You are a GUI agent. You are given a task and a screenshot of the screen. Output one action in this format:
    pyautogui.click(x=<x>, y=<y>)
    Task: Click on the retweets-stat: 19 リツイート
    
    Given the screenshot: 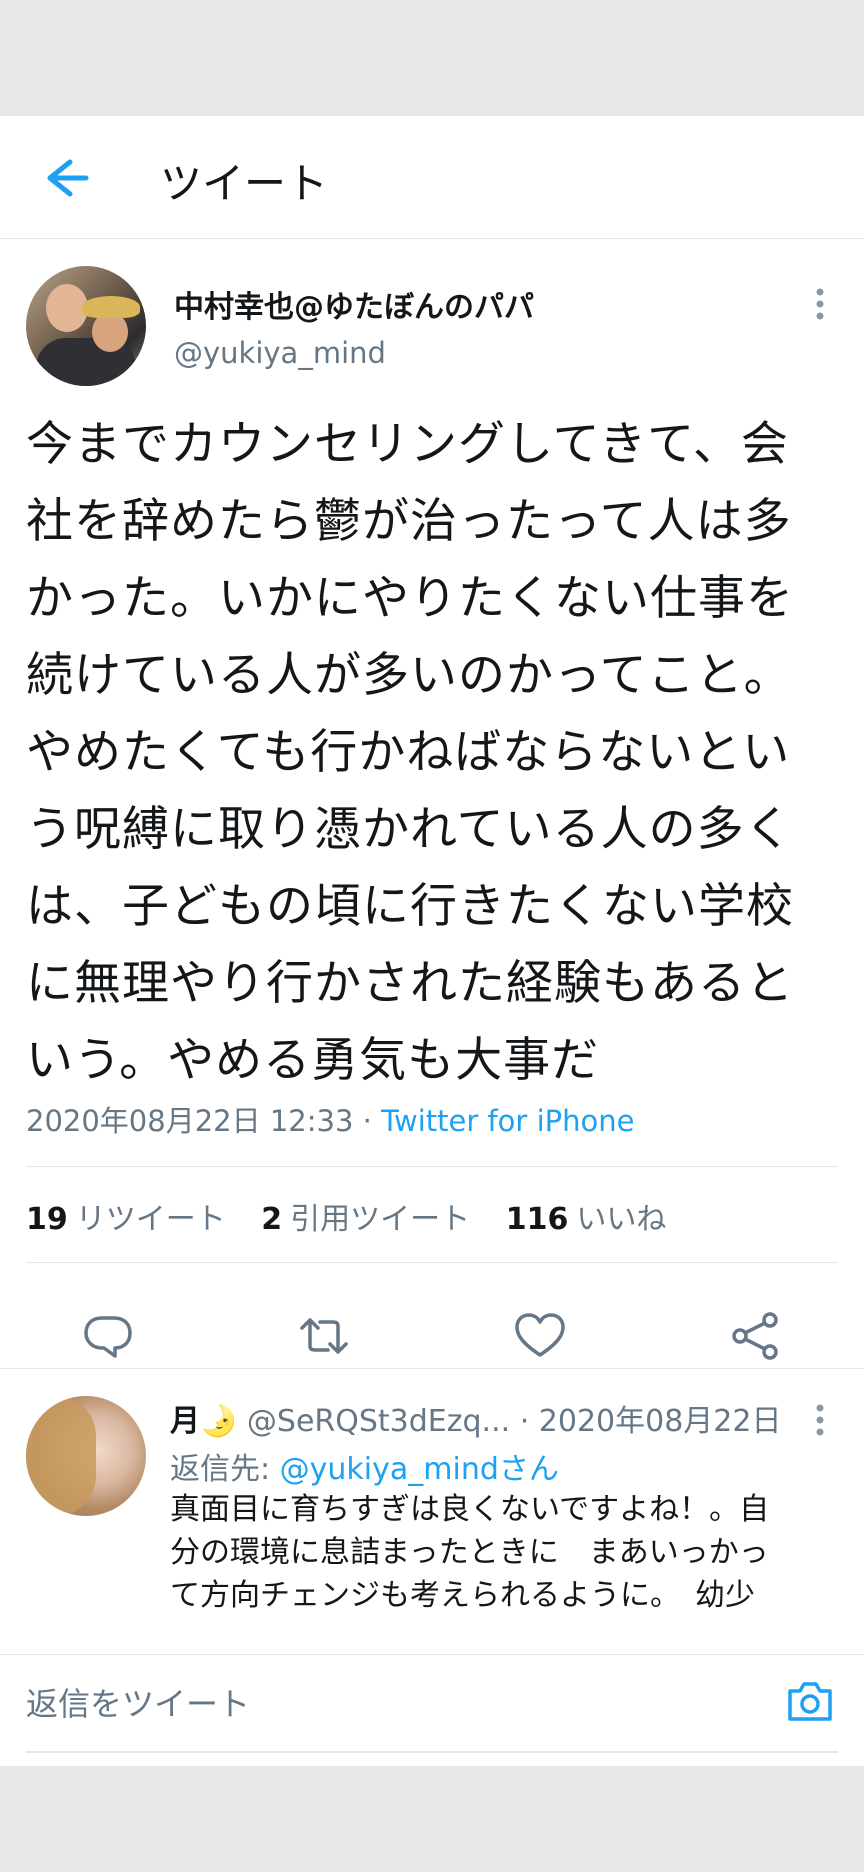 What is the action you would take?
    pyautogui.click(x=126, y=1216)
    